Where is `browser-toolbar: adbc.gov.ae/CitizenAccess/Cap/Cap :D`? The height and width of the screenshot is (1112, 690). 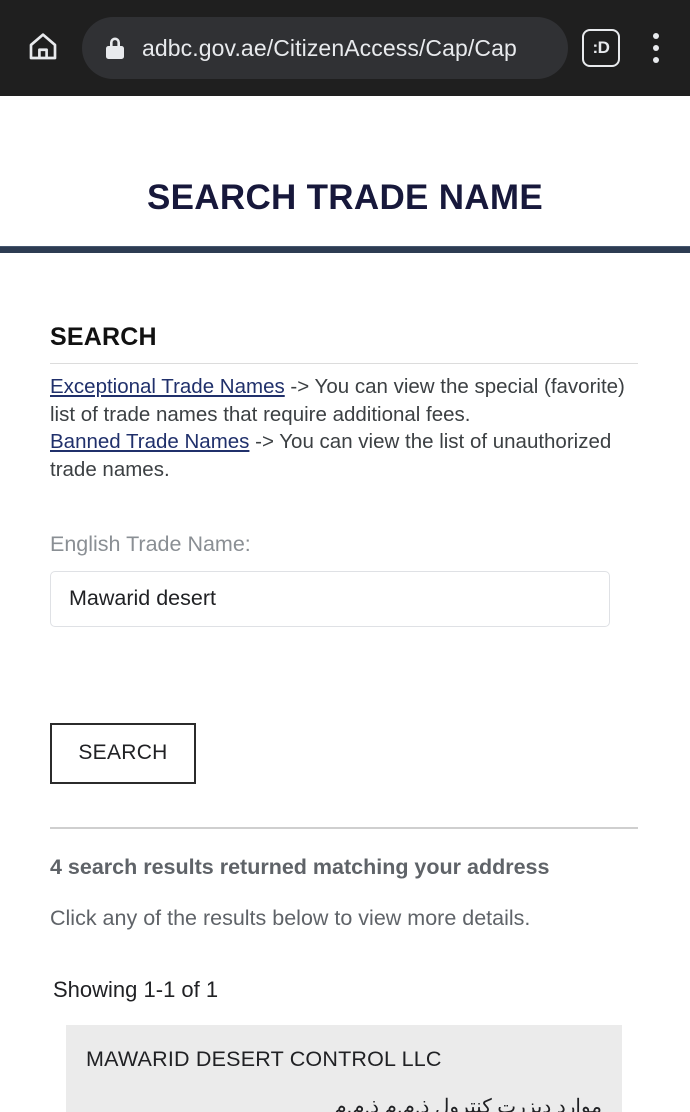
browser-toolbar: adbc.gov.ae/CitizenAccess/Cap/Cap :D is located at coordinates (345, 48).